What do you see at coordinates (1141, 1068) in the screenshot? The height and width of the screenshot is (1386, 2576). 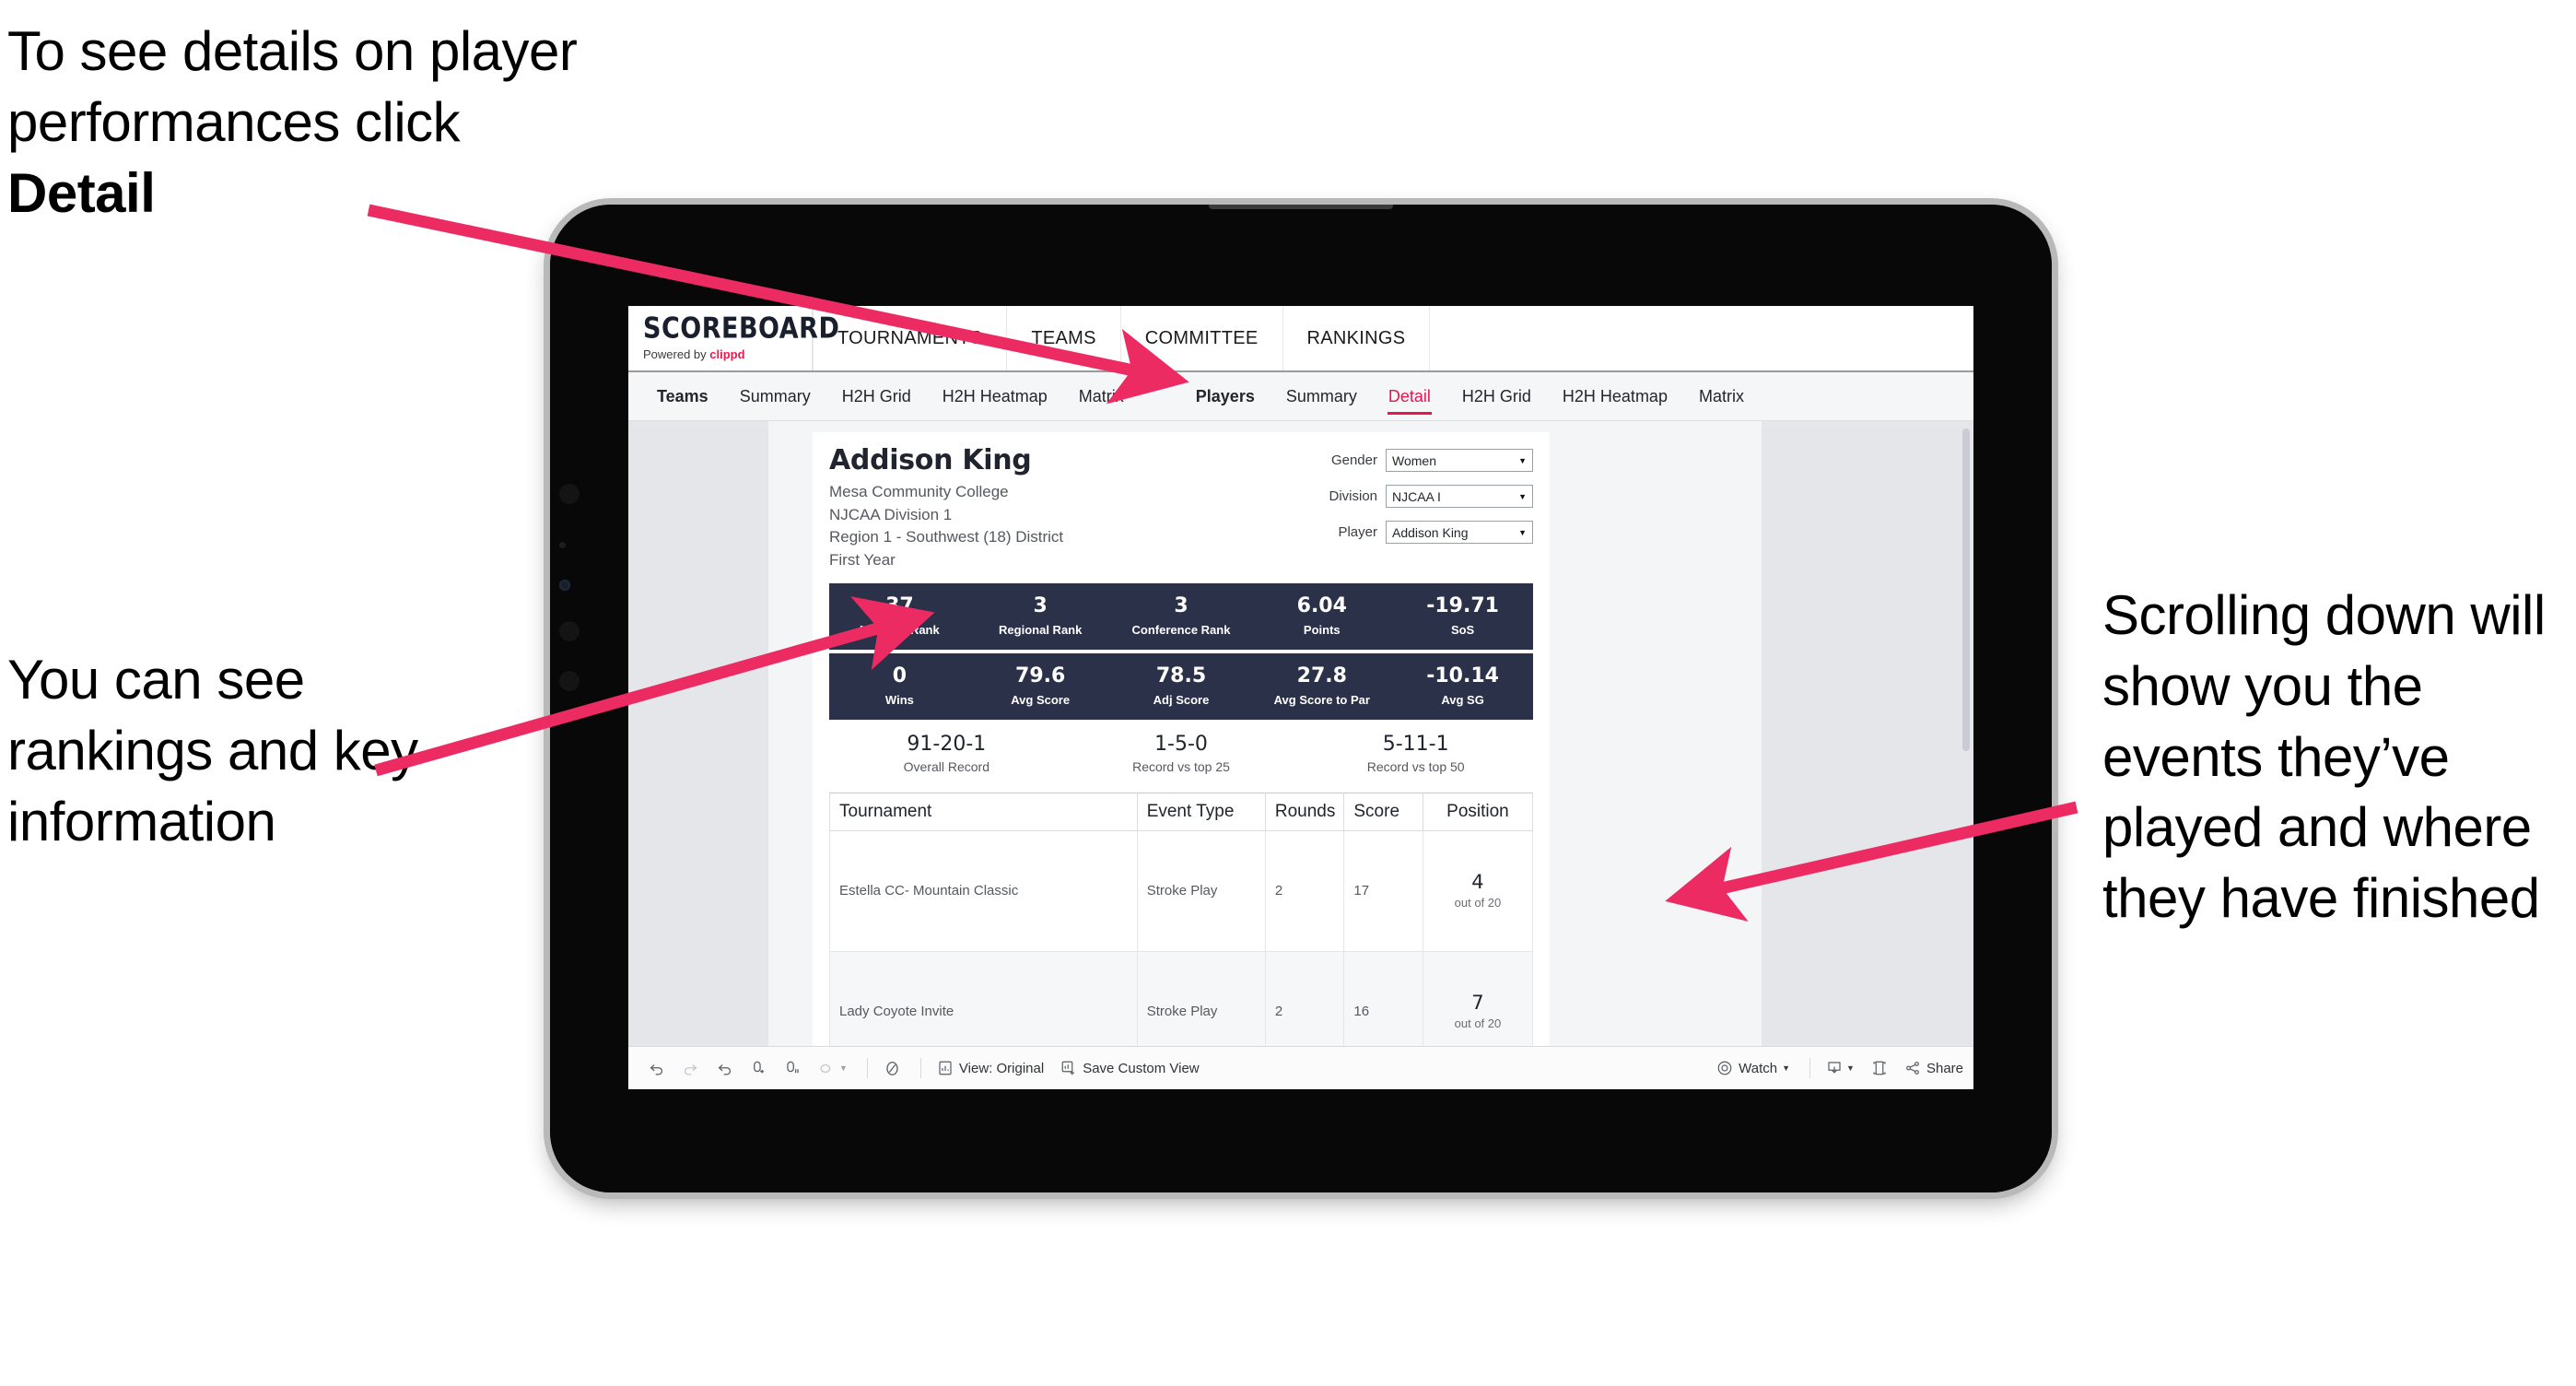 I see `save-custom-view-label: Save Custom View` at bounding box center [1141, 1068].